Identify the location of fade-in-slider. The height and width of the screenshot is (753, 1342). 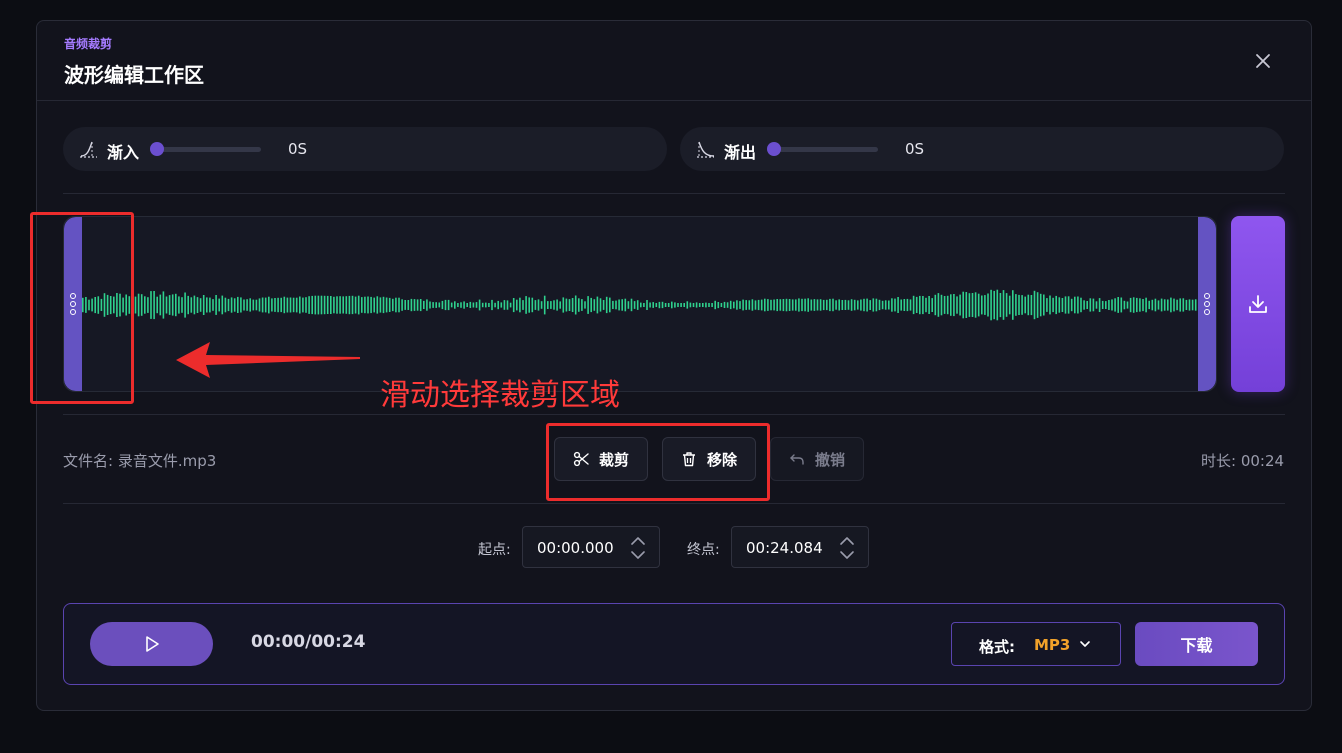
(208, 149).